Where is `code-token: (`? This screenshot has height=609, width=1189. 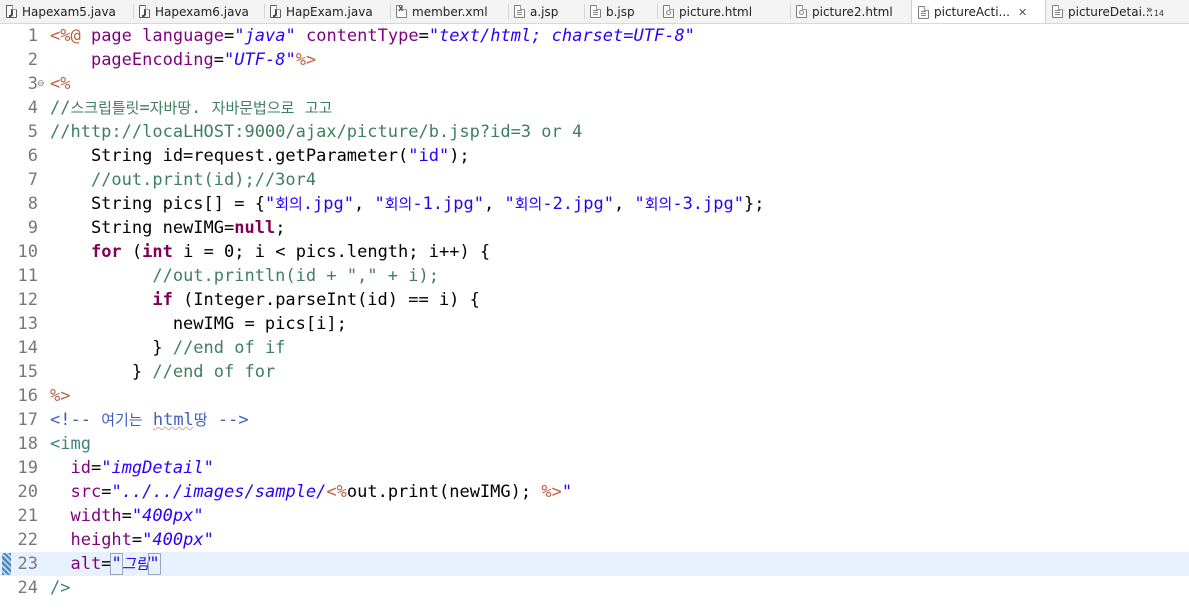 code-token: ( is located at coordinates (132, 252).